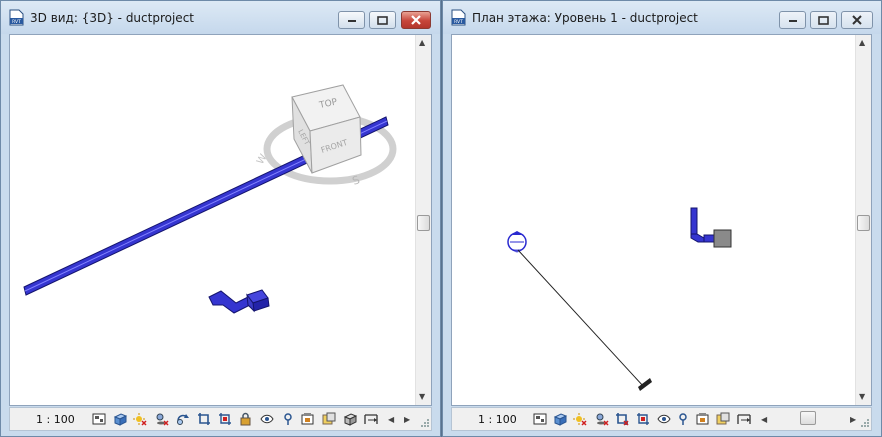 The height and width of the screenshot is (437, 882). Describe the element at coordinates (350, 419) in the screenshot. I see `analytical-model-icon` at that location.